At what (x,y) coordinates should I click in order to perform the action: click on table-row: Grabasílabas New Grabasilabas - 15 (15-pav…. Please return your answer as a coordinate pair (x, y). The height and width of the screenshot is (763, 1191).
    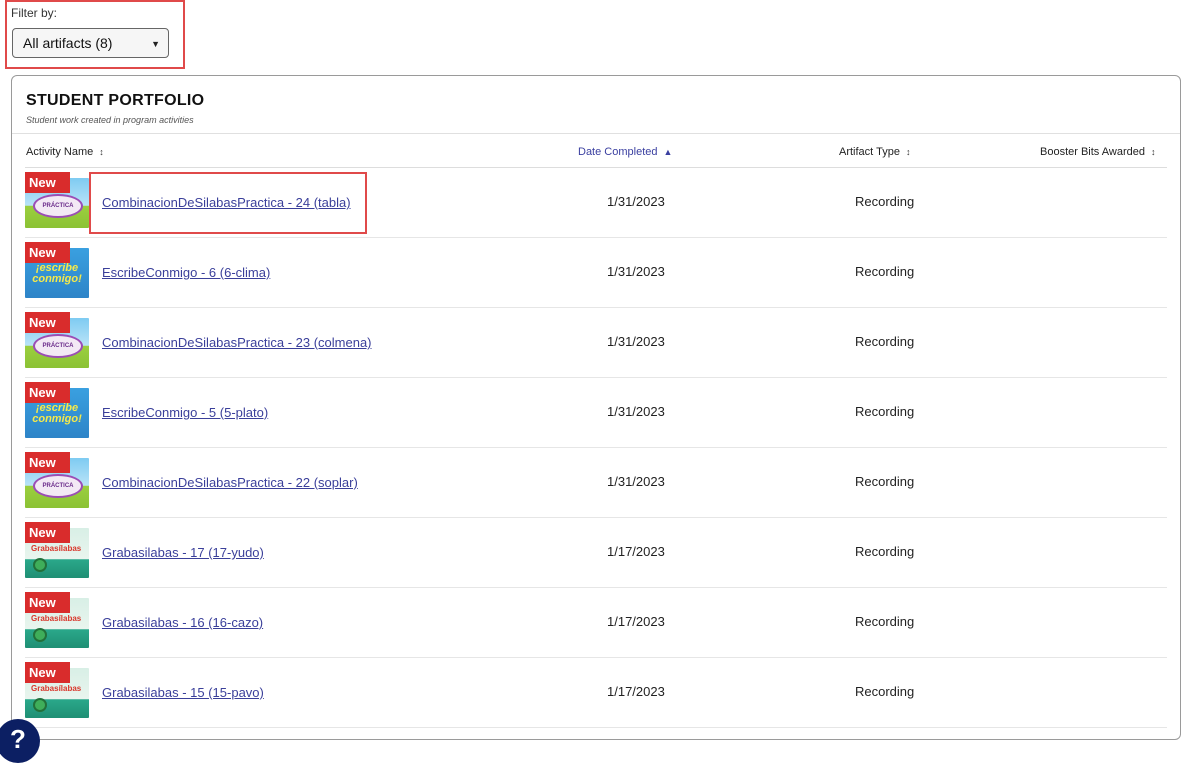
    Looking at the image, I should click on (596, 693).